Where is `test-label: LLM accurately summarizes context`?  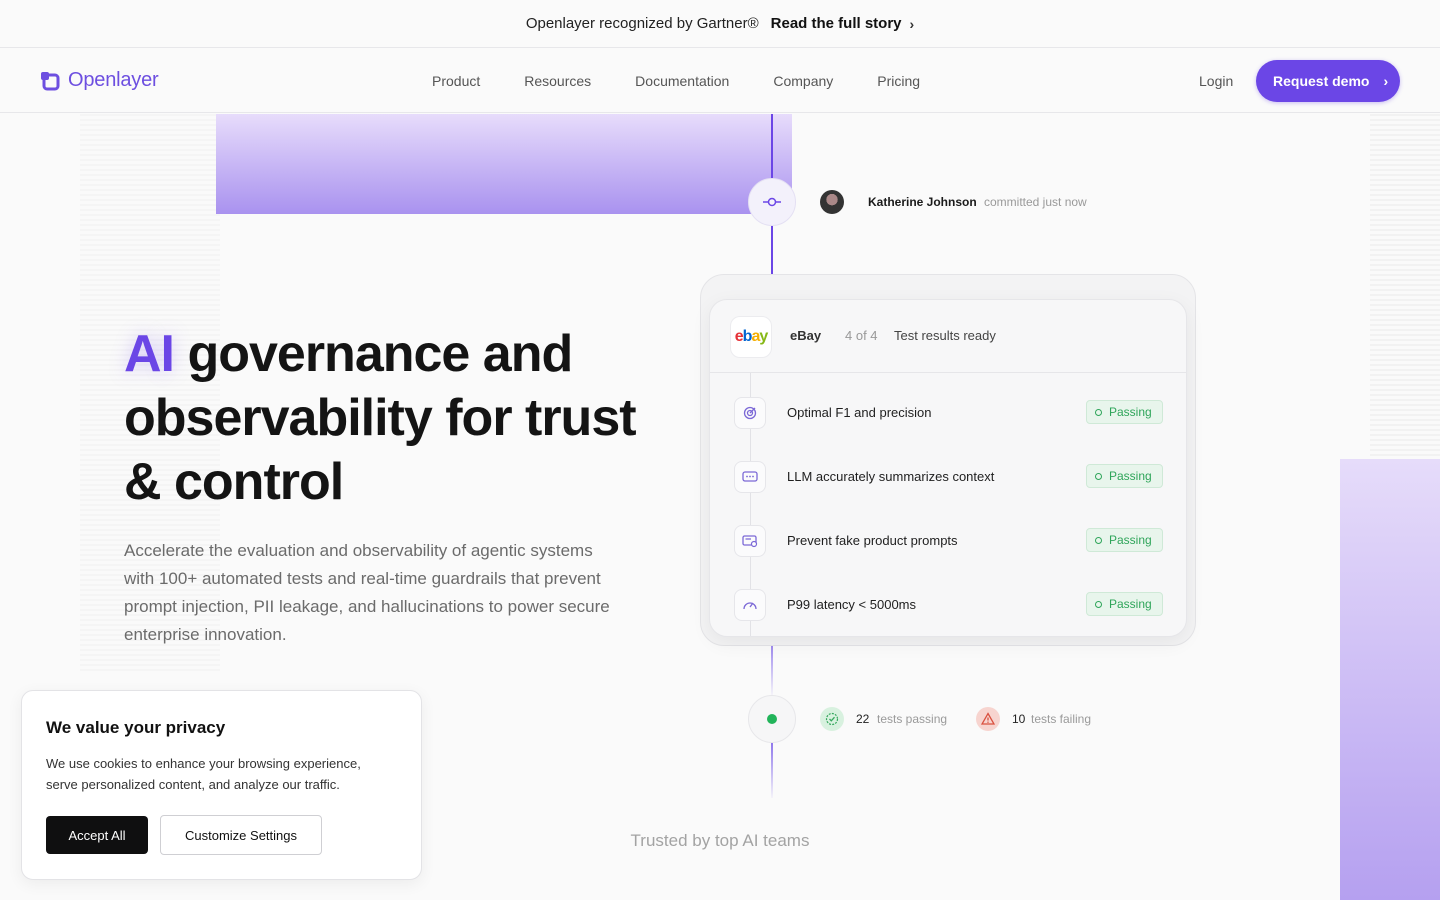
test-label: LLM accurately summarizes context is located at coordinates (891, 476).